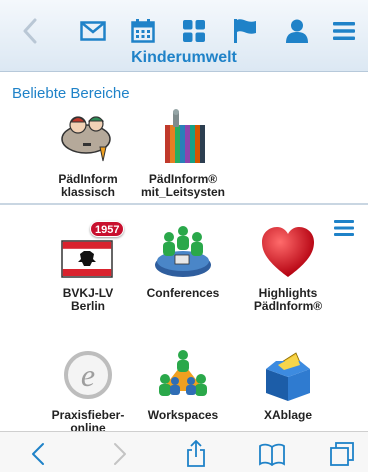 The height and width of the screenshot is (472, 368). Describe the element at coordinates (120, 454) in the screenshot. I see `browser-forward-icon` at that location.